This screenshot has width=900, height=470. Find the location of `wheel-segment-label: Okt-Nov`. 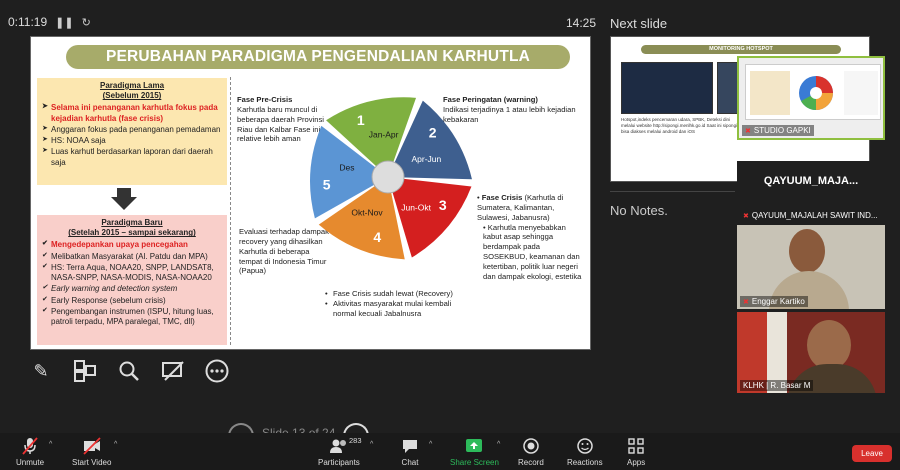

wheel-segment-label: Okt-Nov is located at coordinates (367, 213).